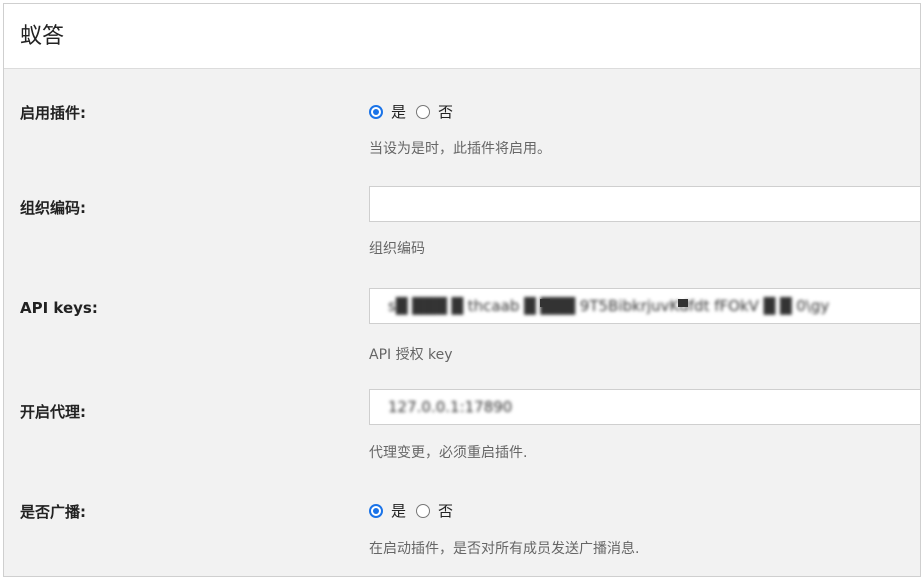  Describe the element at coordinates (460, 149) in the screenshot. I see `enable-plugin-description: 当设为是时，此插件将启用。` at that location.